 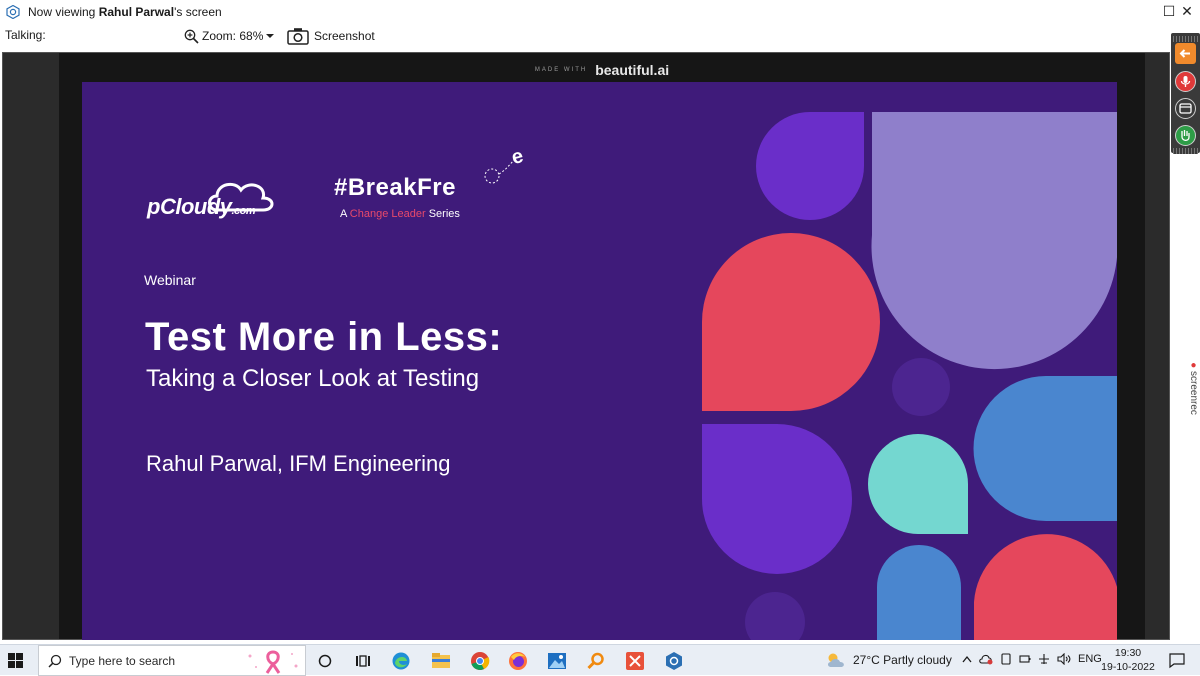 I want to click on series-prefix: A, so click(x=345, y=214).